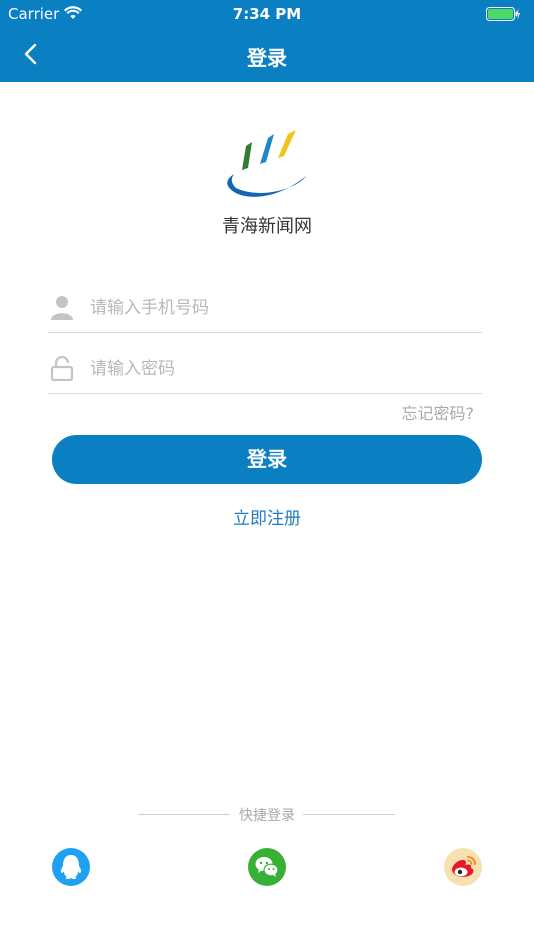 The width and height of the screenshot is (534, 950). I want to click on divider-right, so click(349, 814).